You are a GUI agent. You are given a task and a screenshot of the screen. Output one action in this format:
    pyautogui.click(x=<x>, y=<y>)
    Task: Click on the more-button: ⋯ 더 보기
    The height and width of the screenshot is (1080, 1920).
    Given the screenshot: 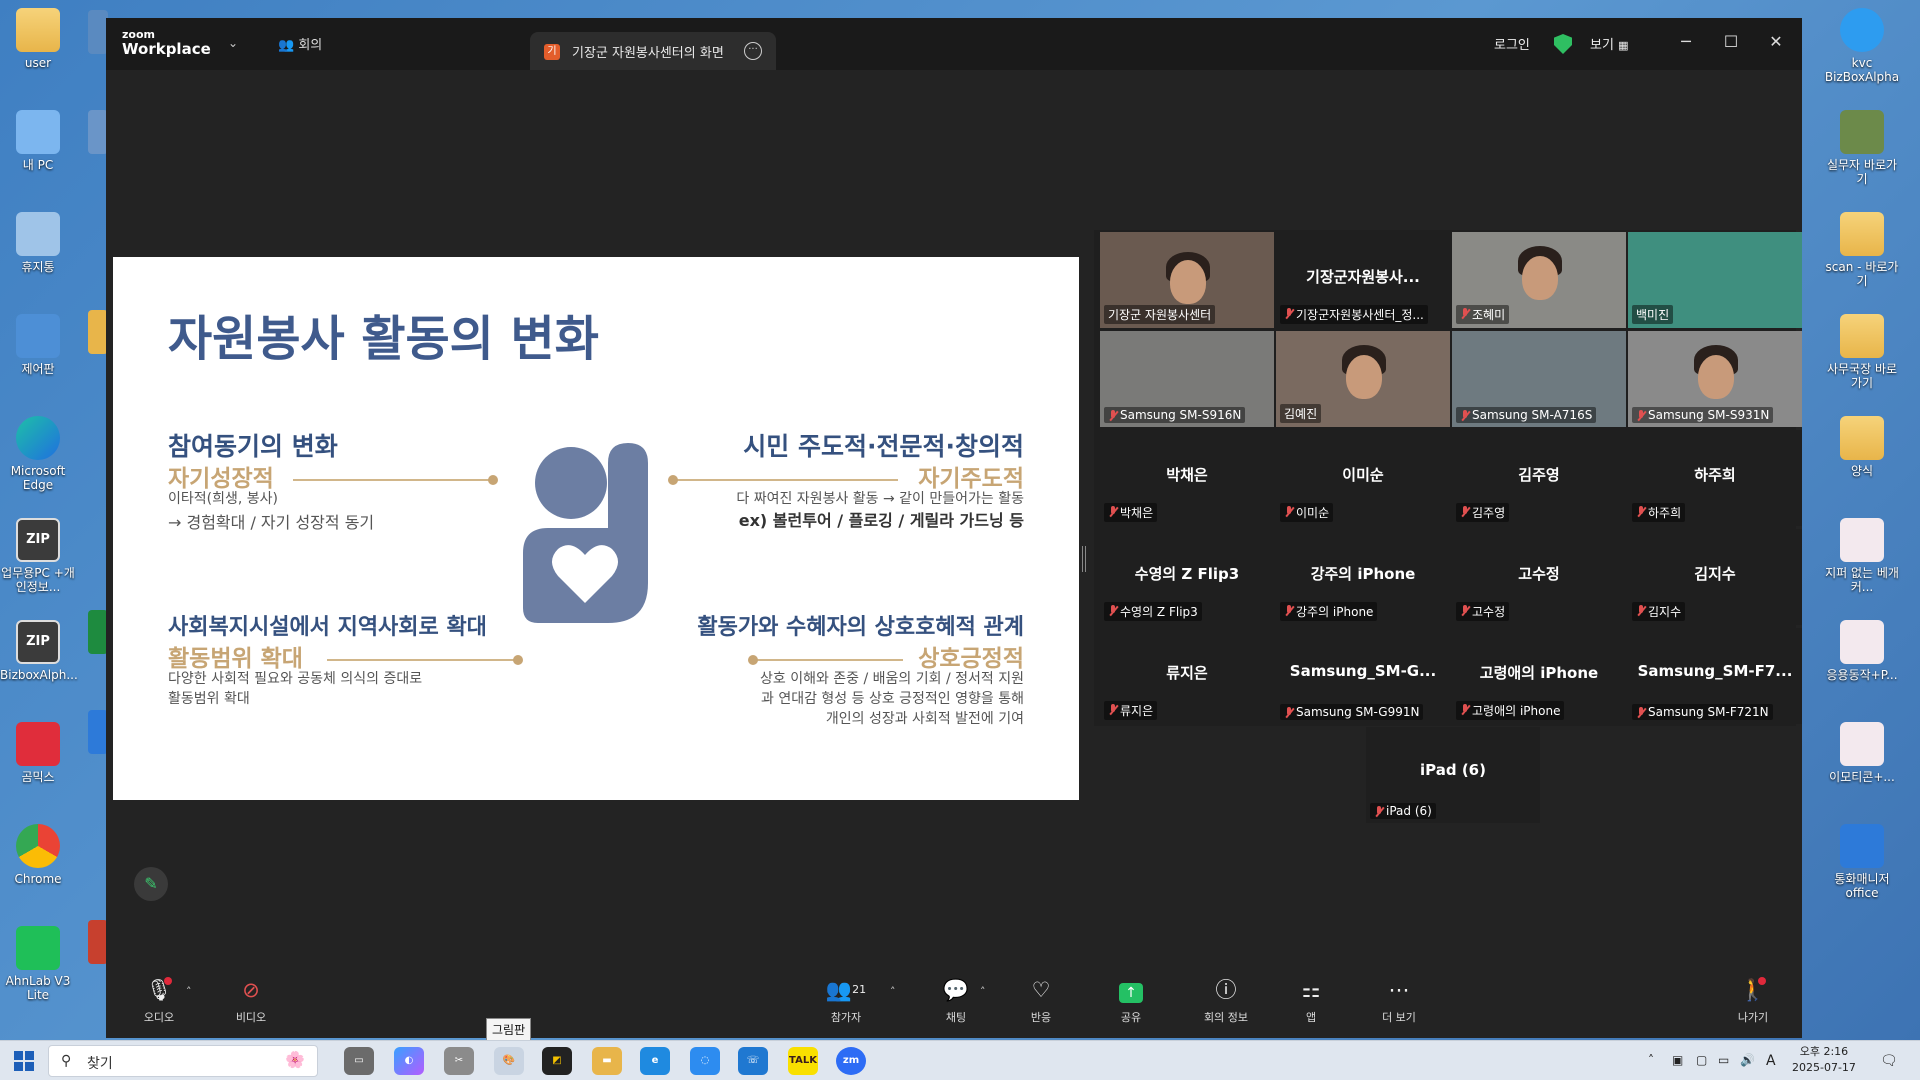 What is the action you would take?
    pyautogui.click(x=1399, y=999)
    